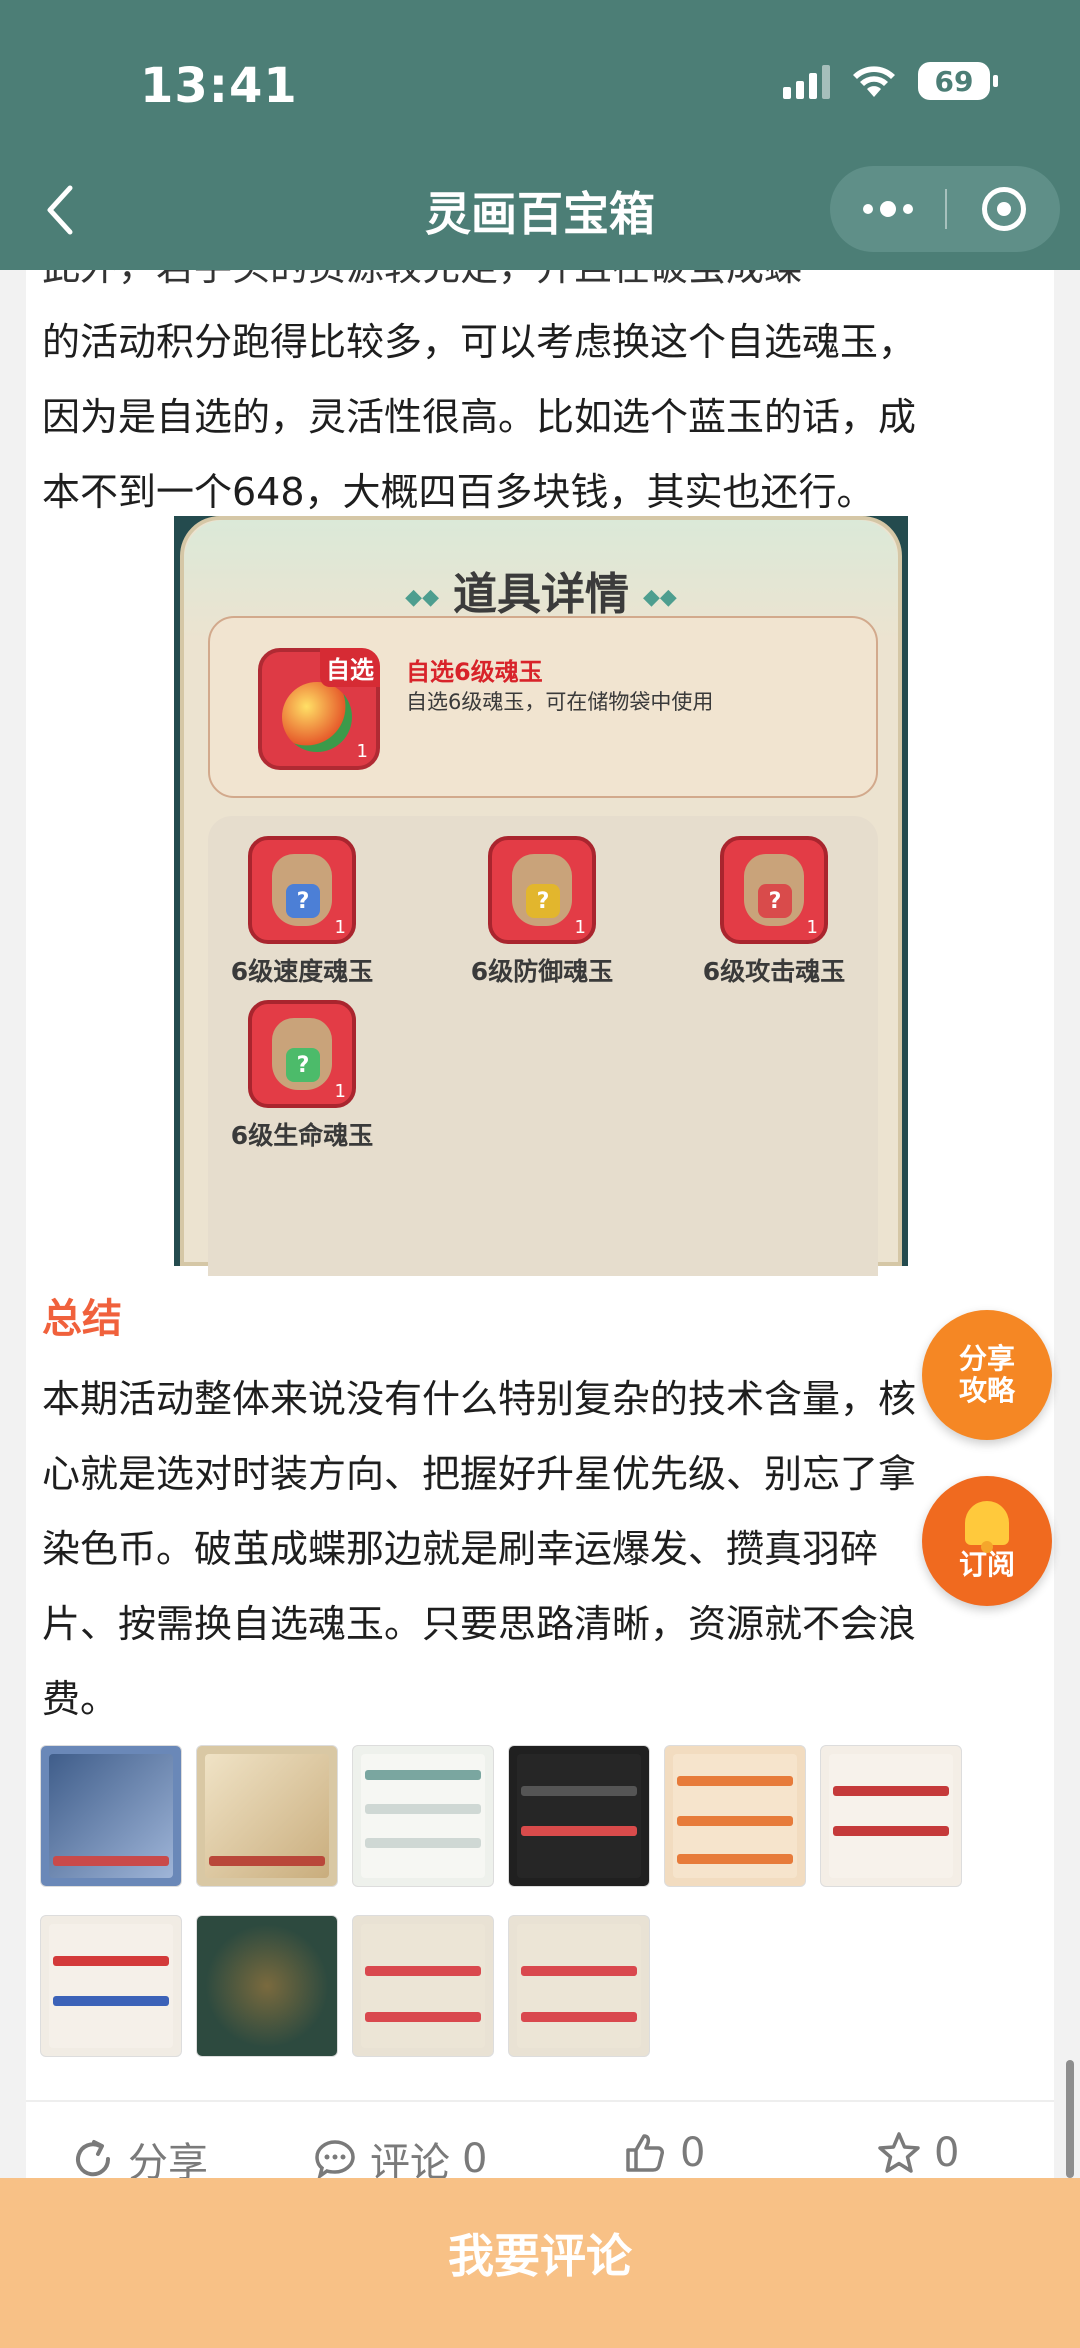 The width and height of the screenshot is (1080, 2348). I want to click on paragraph-line: 片、按需换自选魂玉。只要思路清晰，资源就不会浪, so click(479, 1624).